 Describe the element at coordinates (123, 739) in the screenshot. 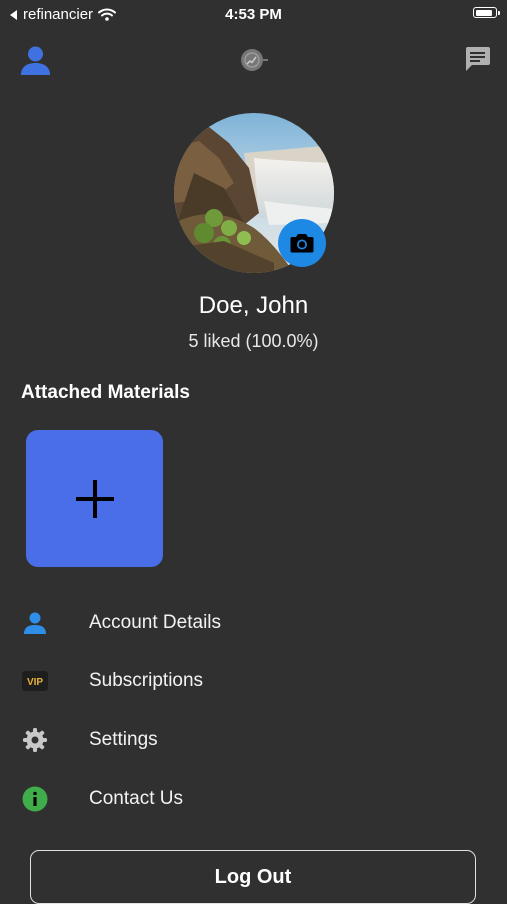

I see `menu-item-label: Settings` at that location.